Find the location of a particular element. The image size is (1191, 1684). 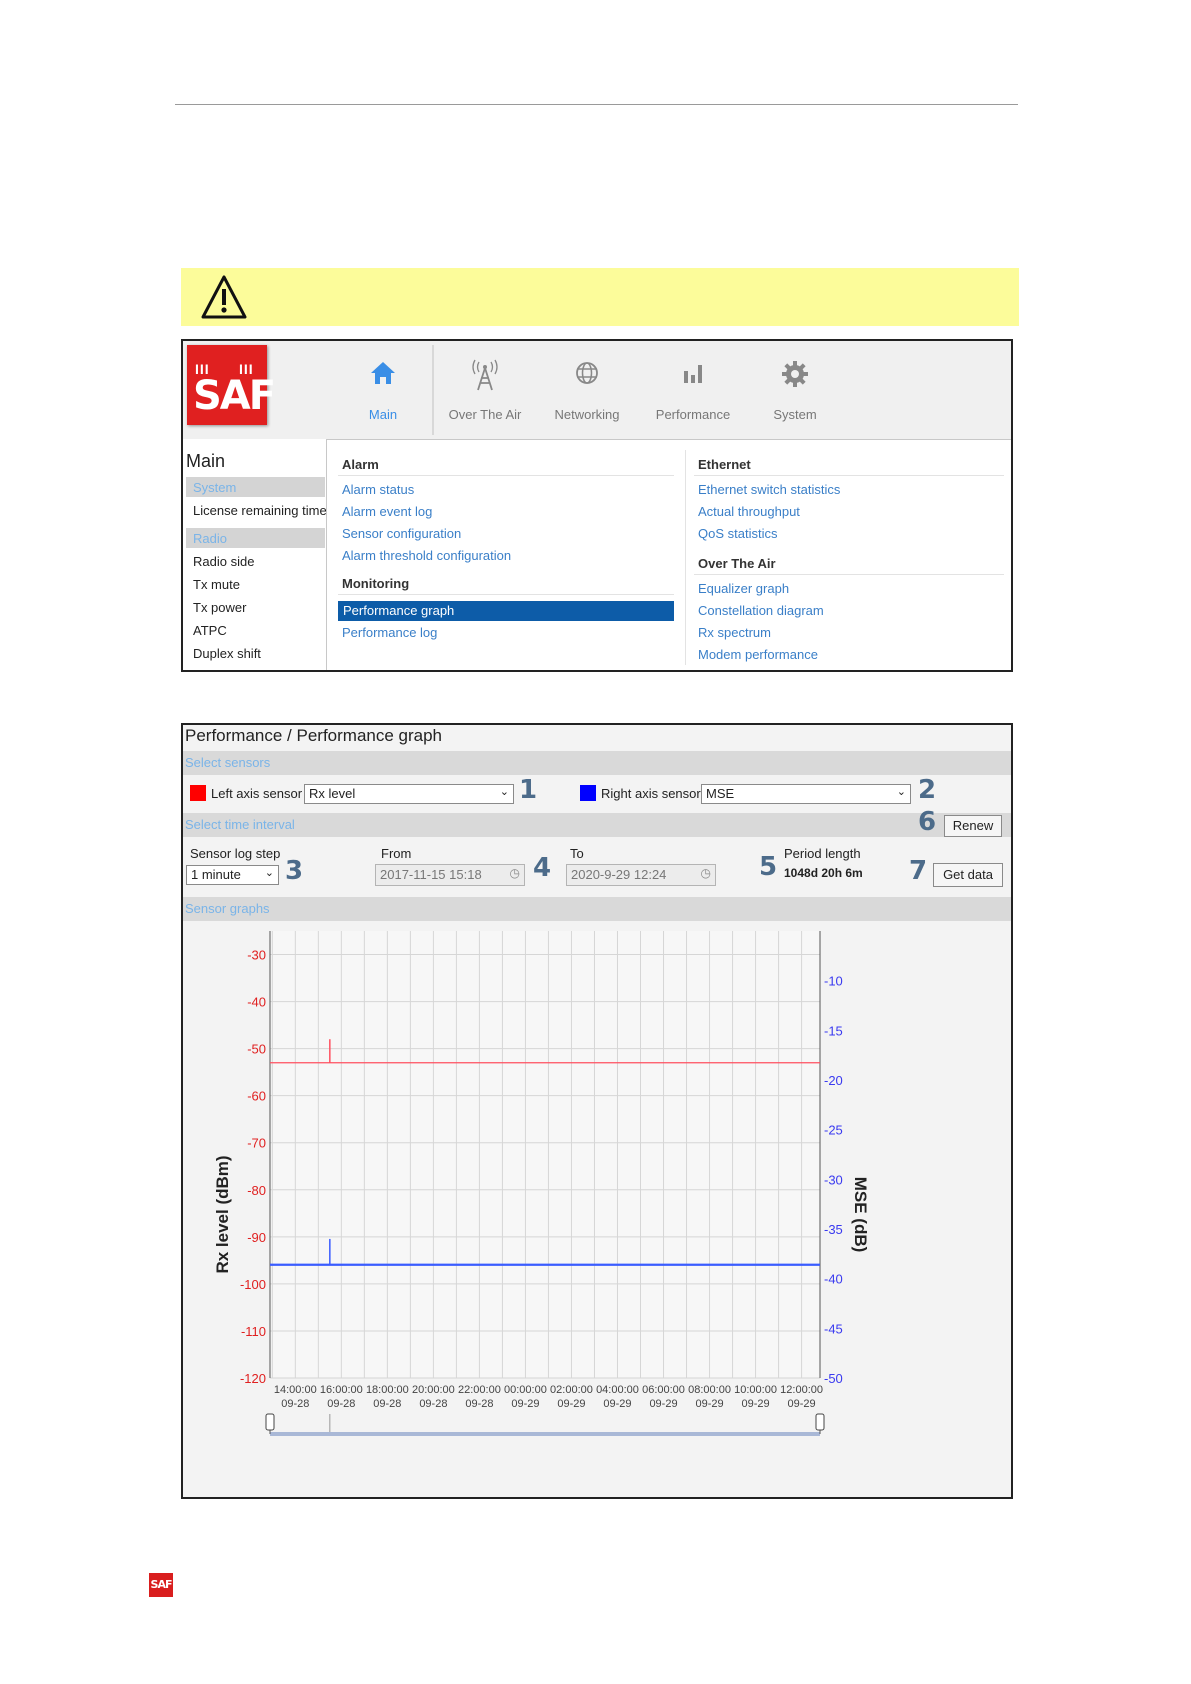

menu-item-alarm-status: Alarm status is located at coordinates (378, 489).